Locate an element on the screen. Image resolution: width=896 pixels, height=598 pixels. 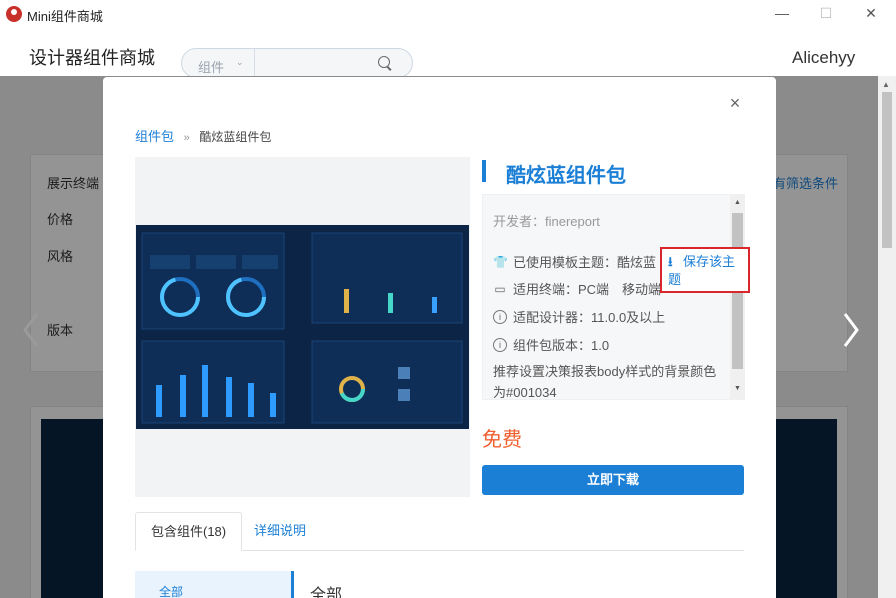
search-bar: 组件 ⌄ is located at coordinates (297, 63).